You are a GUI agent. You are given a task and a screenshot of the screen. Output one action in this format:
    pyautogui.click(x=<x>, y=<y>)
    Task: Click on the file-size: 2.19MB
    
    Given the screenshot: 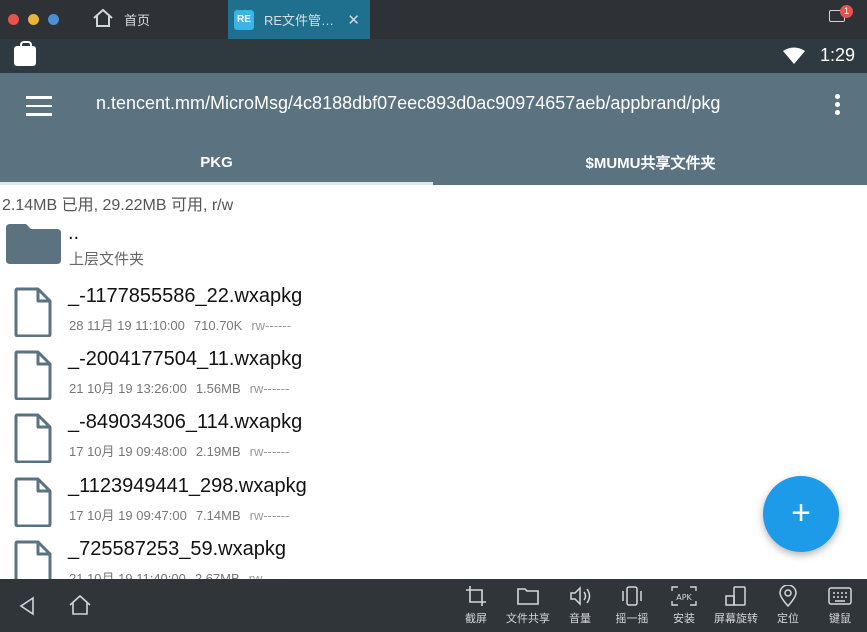 What is the action you would take?
    pyautogui.click(x=218, y=451)
    